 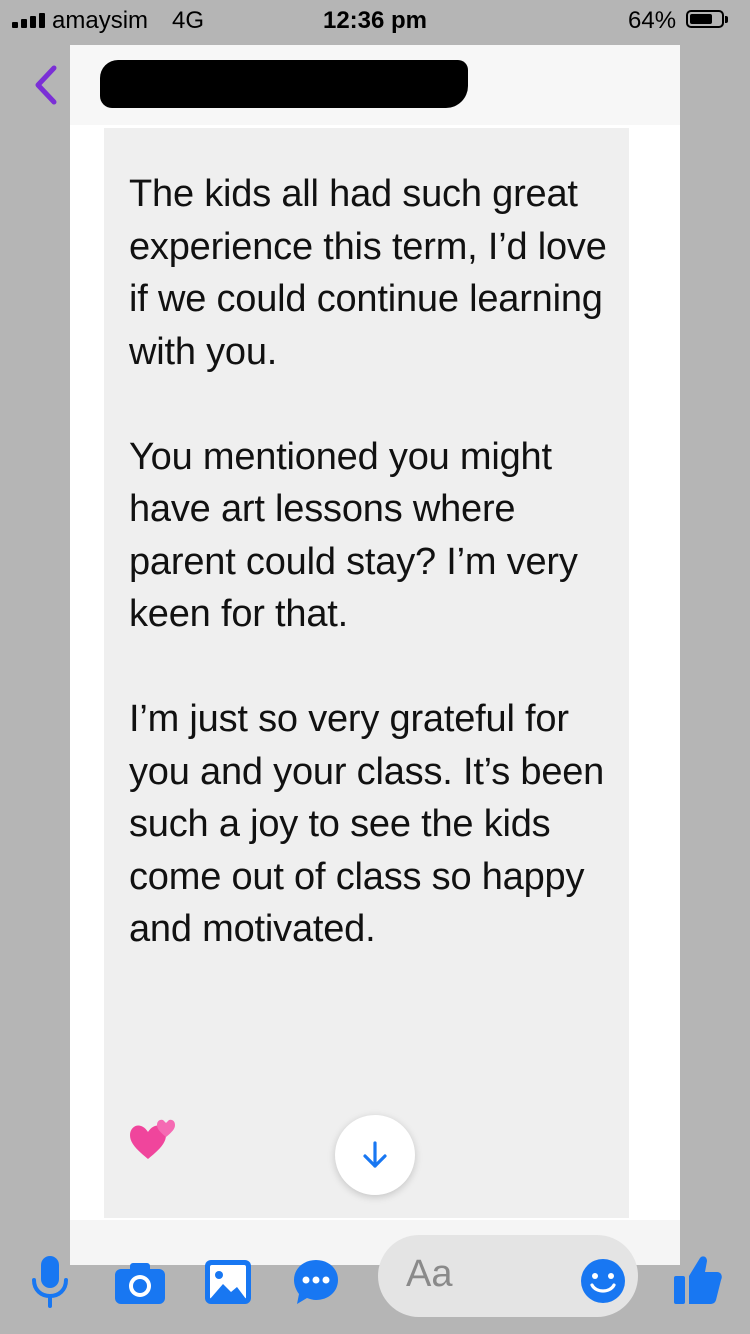 What do you see at coordinates (375, 20) in the screenshot?
I see `status-bar: amaysim 4G 12:36 pm 64%` at bounding box center [375, 20].